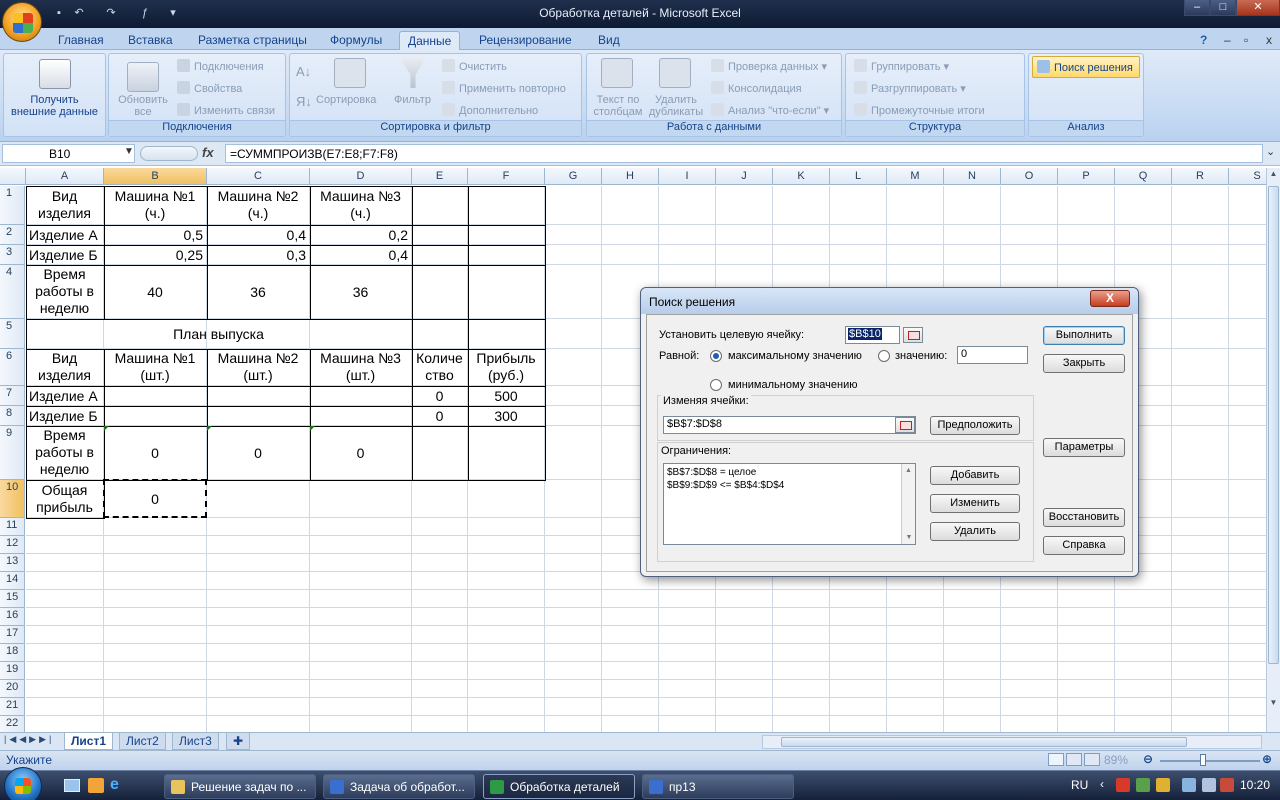  Describe the element at coordinates (506, 395) in the screenshot. I see `cell-f7: 500` at that location.